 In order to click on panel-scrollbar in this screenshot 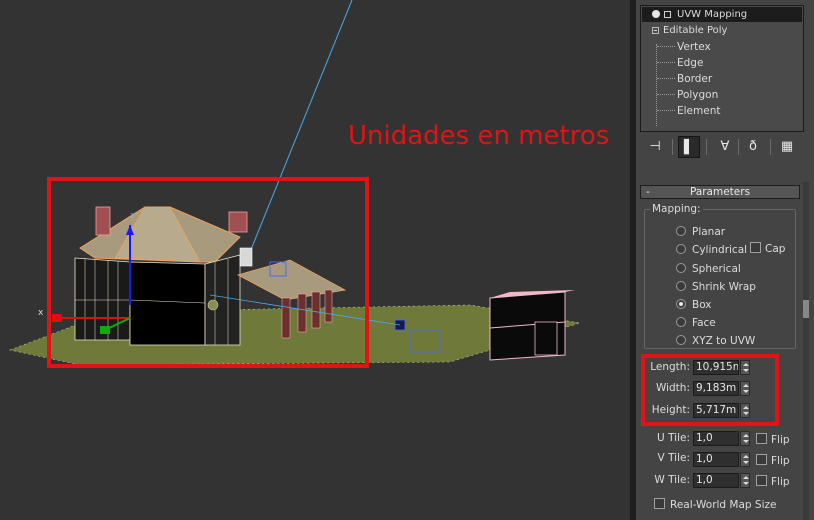, I will do `click(806, 351)`.